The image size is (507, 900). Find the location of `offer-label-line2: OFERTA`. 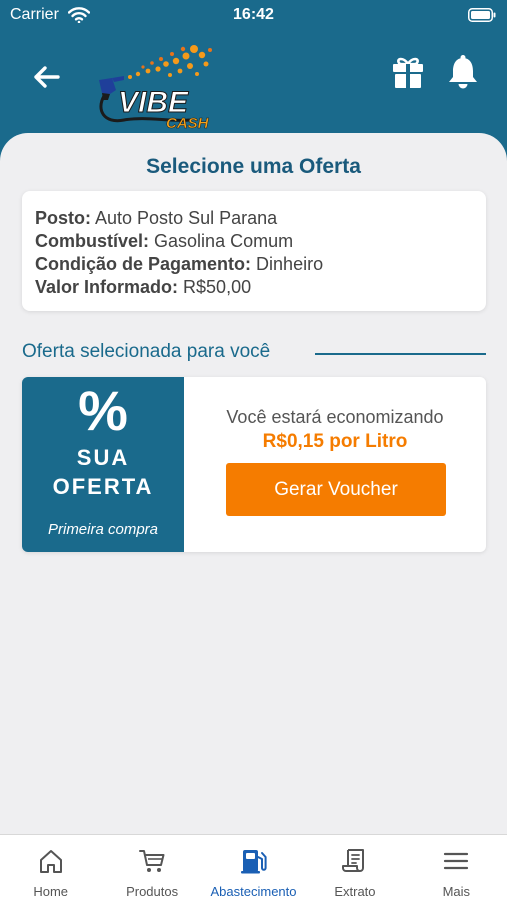

offer-label-line2: OFERTA is located at coordinates (103, 486).